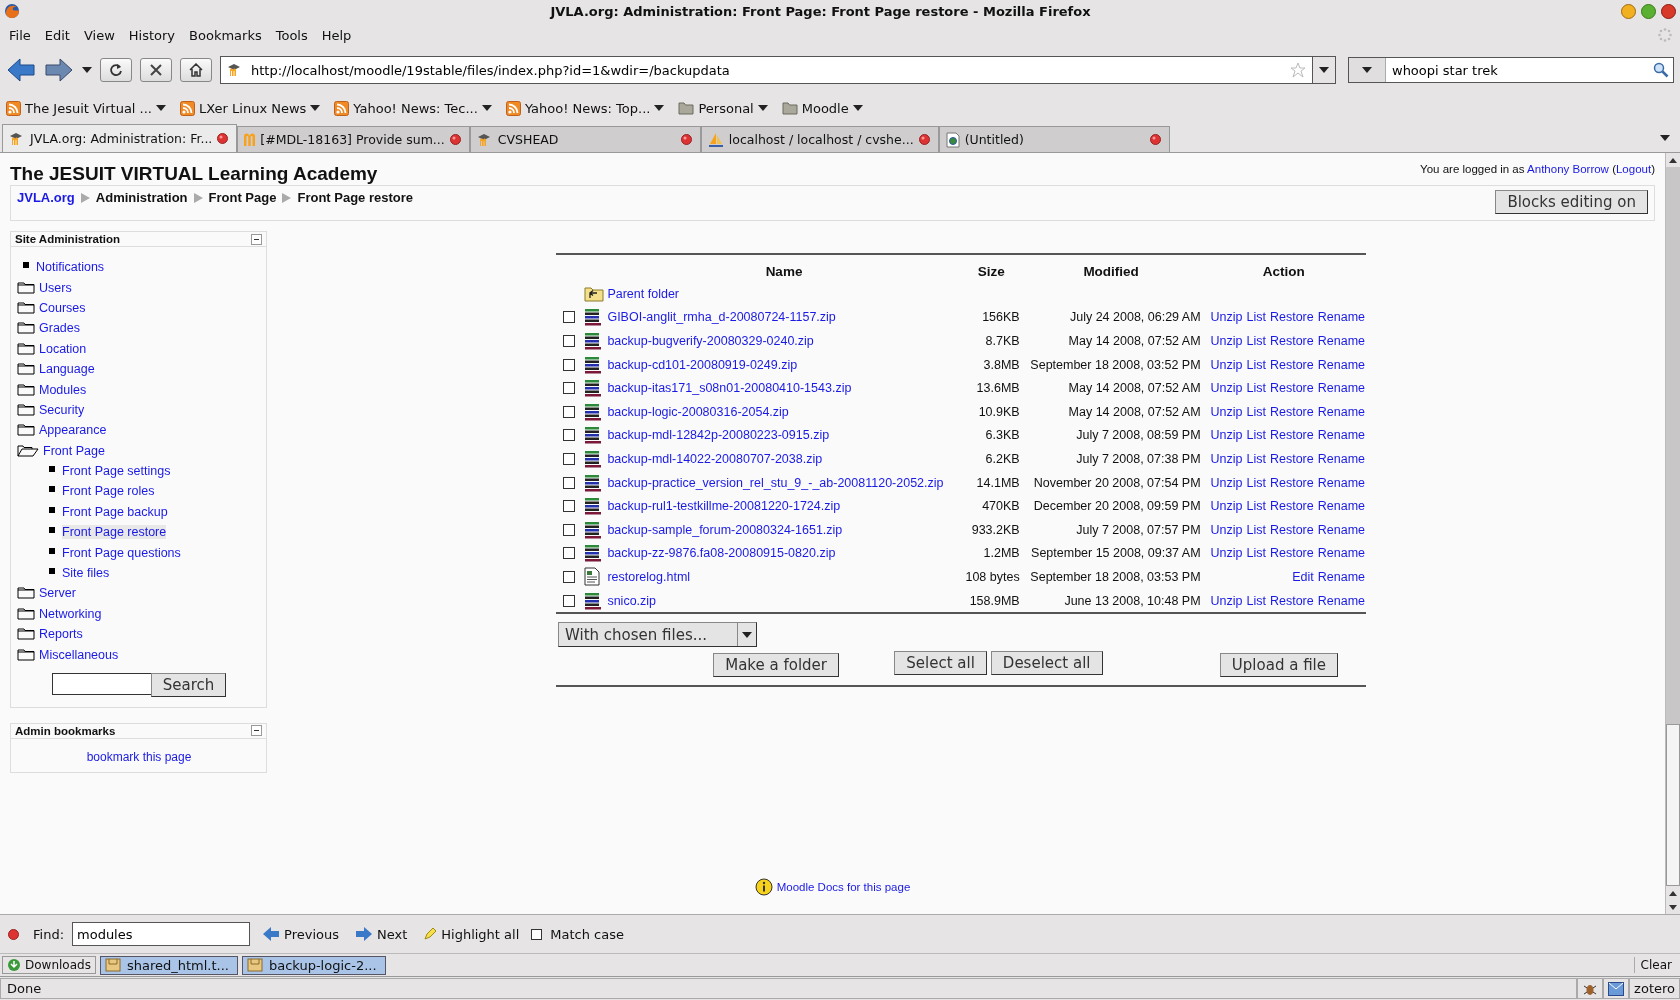  I want to click on menu-item: History, so click(152, 35).